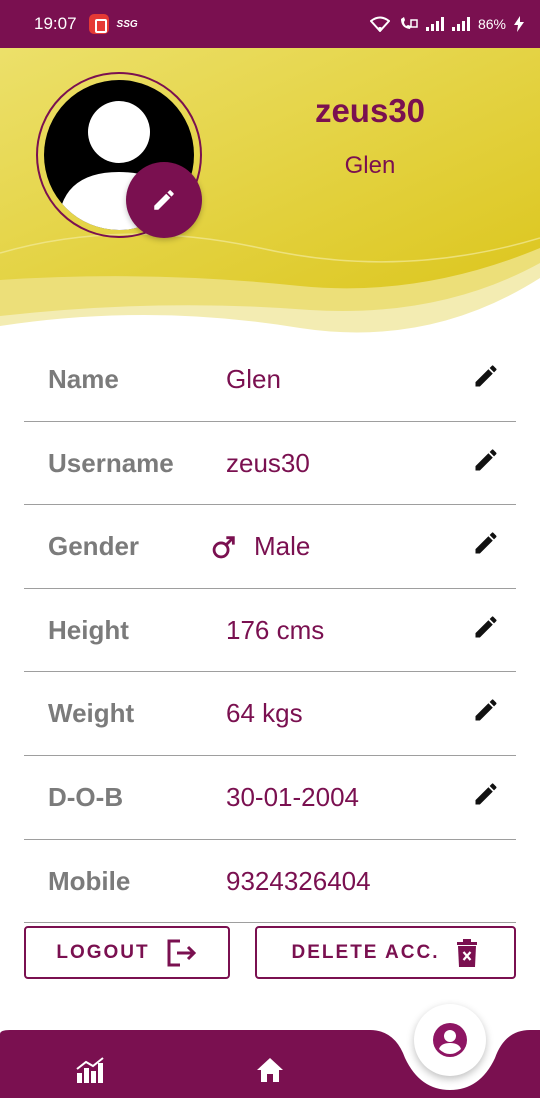  I want to click on profile-icon, so click(450, 1040).